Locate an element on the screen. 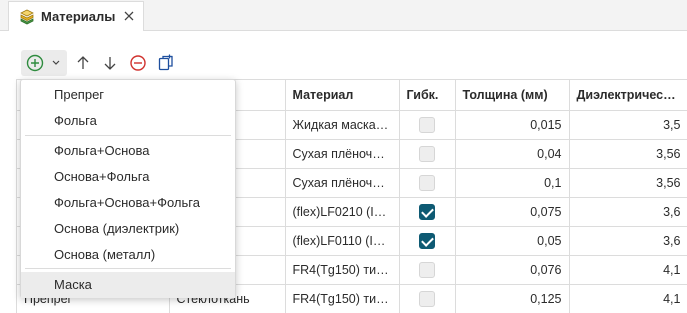 Image resolution: width=687 pixels, height=313 pixels. row-thickness-cell: 0,076 is located at coordinates (512, 270).